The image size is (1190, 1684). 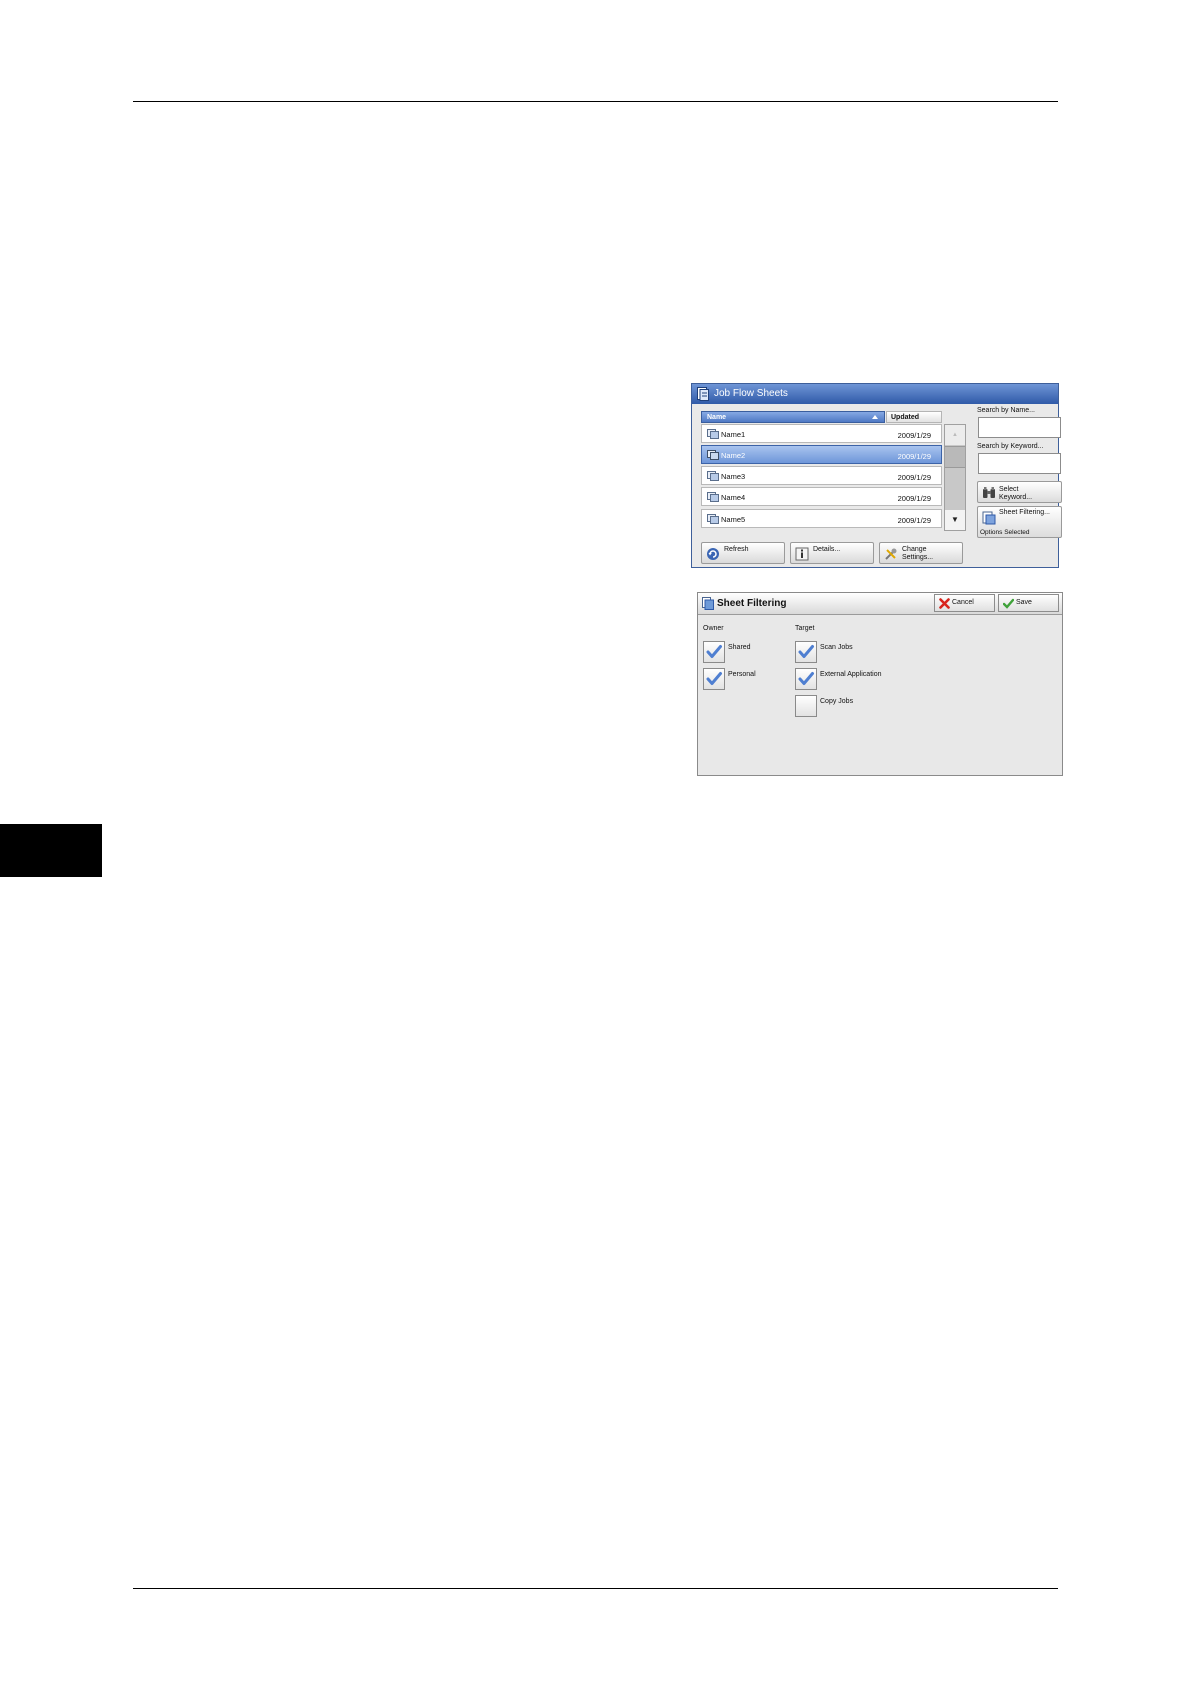 I want to click on row-name: Name3, so click(x=733, y=476).